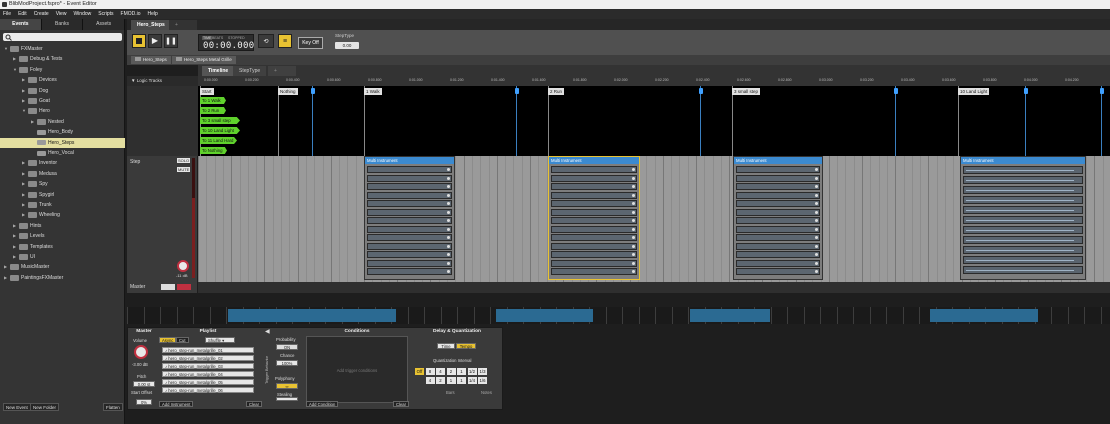 This screenshot has height=424, width=1110. What do you see at coordinates (144, 402) in the screenshot?
I see `start-offset-input: 0%` at bounding box center [144, 402].